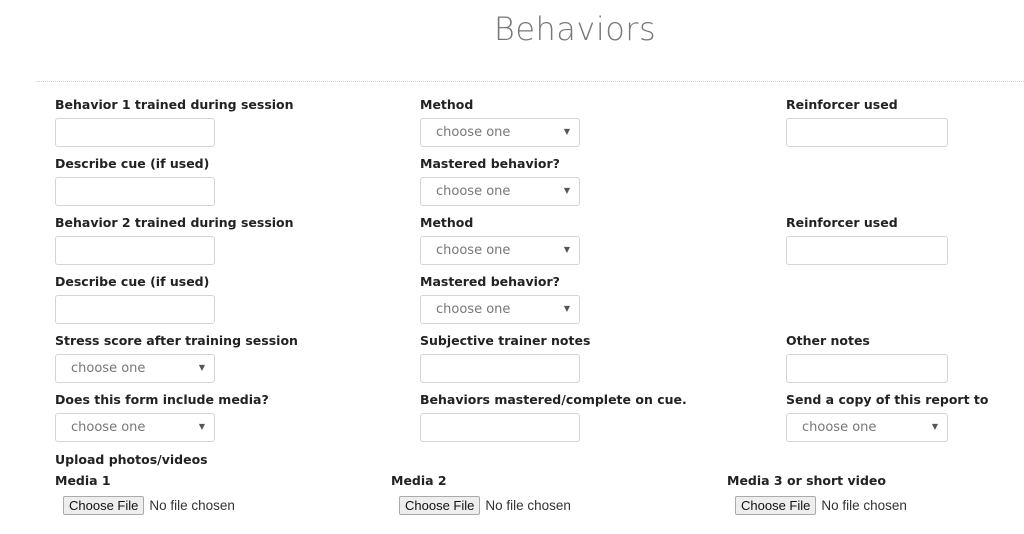 The width and height of the screenshot is (1024, 534). I want to click on mastered1-value: choose one, so click(473, 191).